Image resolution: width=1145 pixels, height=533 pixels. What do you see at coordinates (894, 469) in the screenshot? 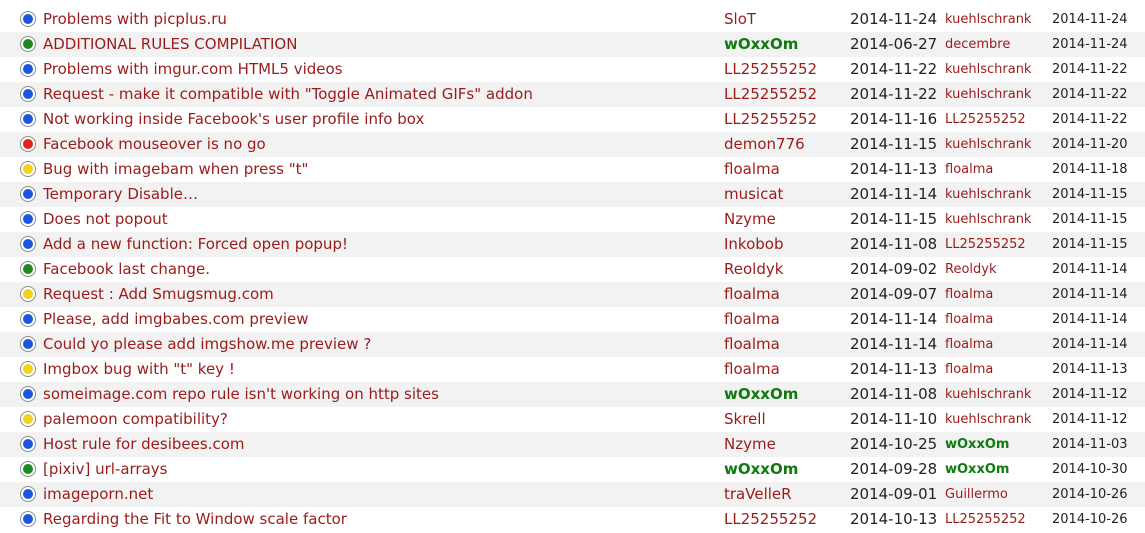
I see `created-date: 2014-09-28` at bounding box center [894, 469].